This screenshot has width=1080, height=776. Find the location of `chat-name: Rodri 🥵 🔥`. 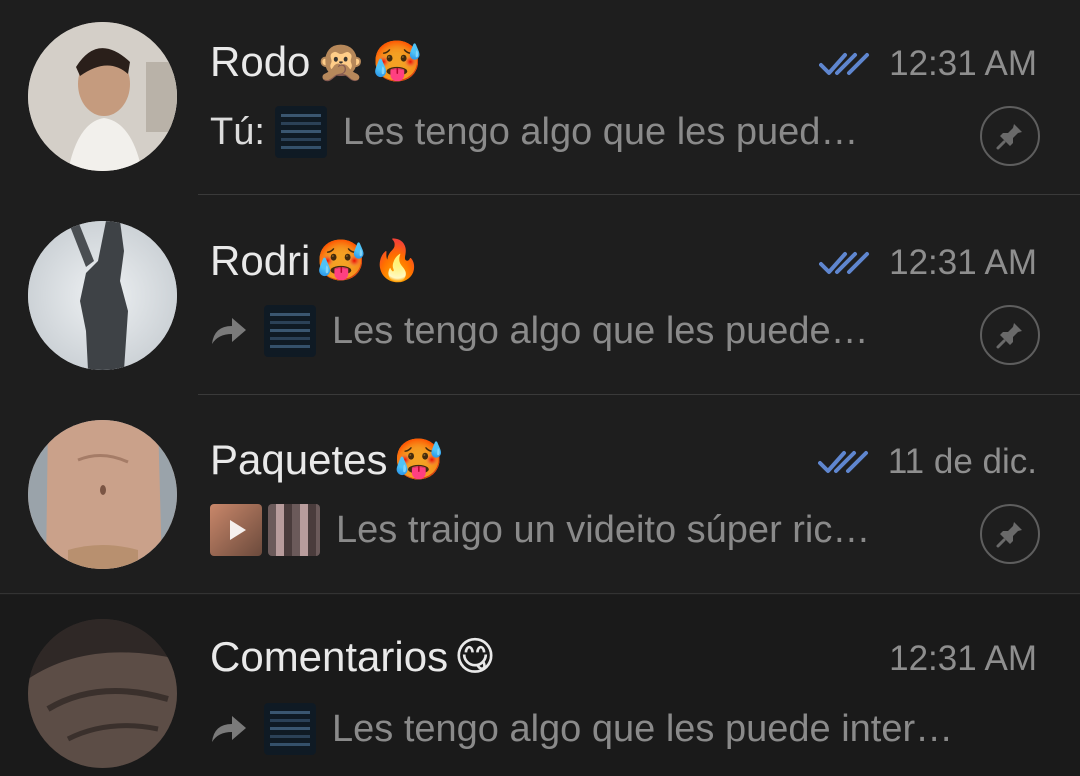

chat-name: Rodri 🥵 🔥 is located at coordinates (316, 261).